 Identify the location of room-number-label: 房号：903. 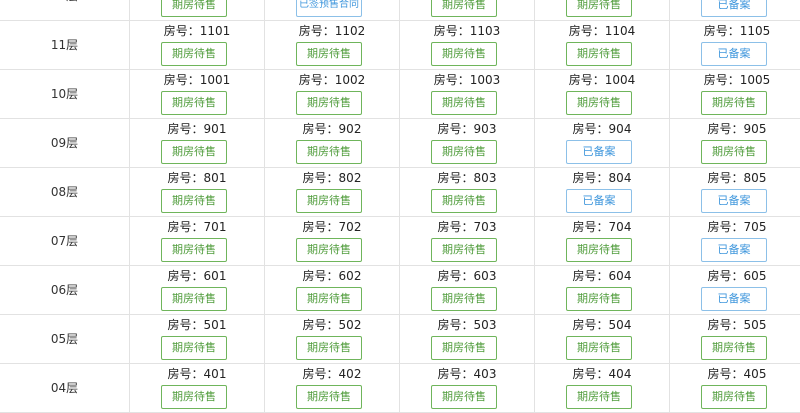
(467, 129).